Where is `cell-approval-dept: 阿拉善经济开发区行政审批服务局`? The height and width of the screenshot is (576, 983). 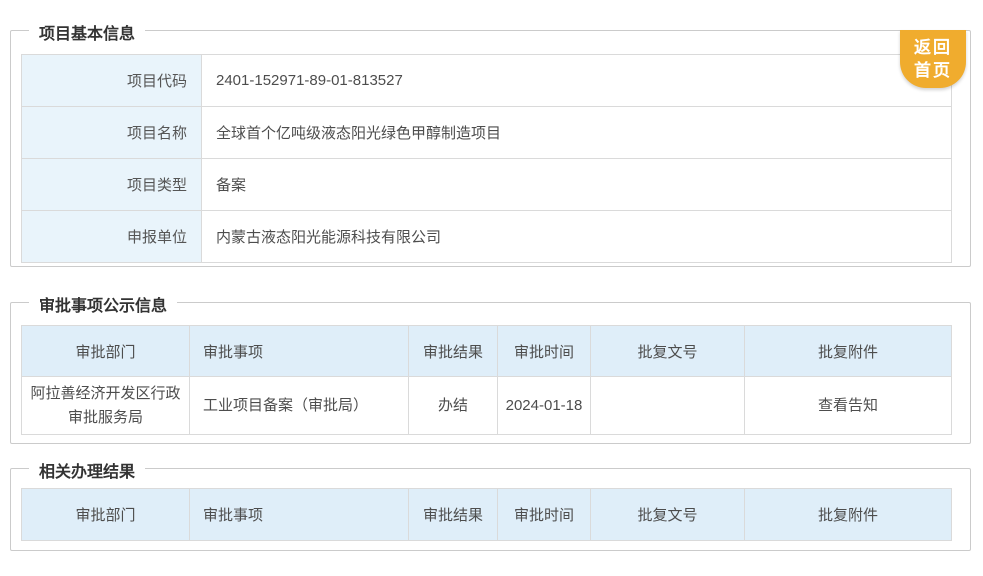 cell-approval-dept: 阿拉善经济开发区行政审批服务局 is located at coordinates (105, 405).